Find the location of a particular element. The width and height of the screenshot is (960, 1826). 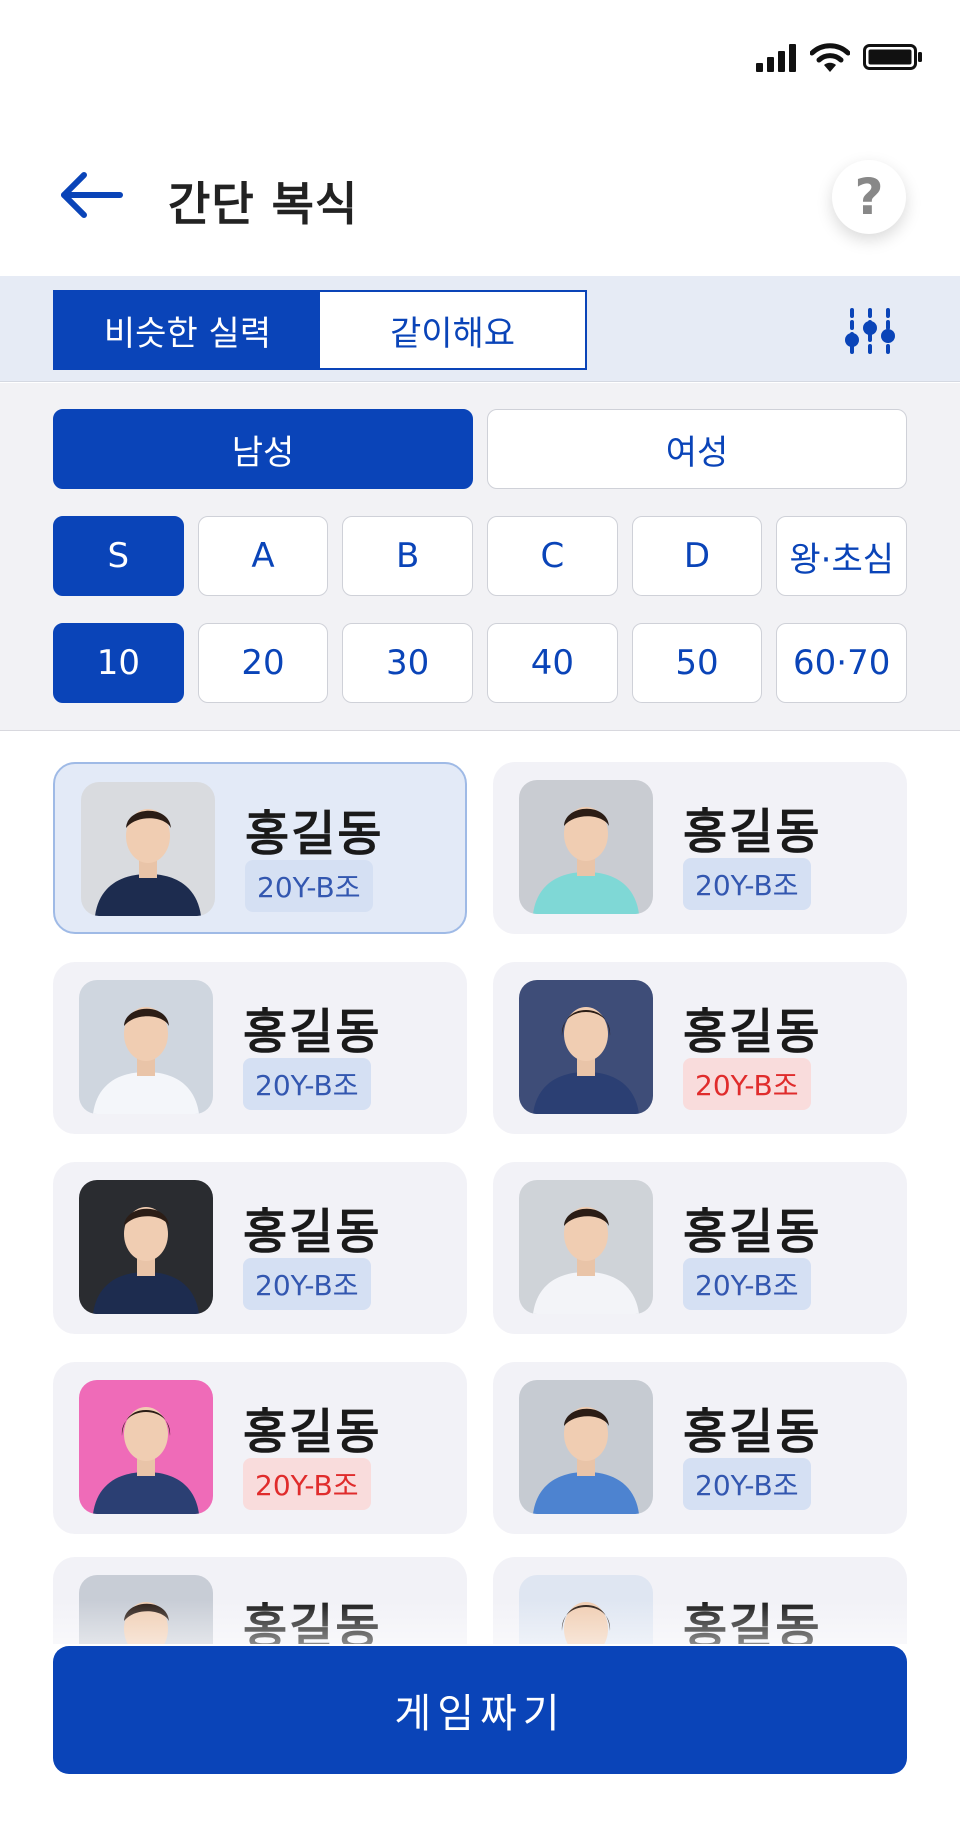

grade-chip-b: B is located at coordinates (408, 556).